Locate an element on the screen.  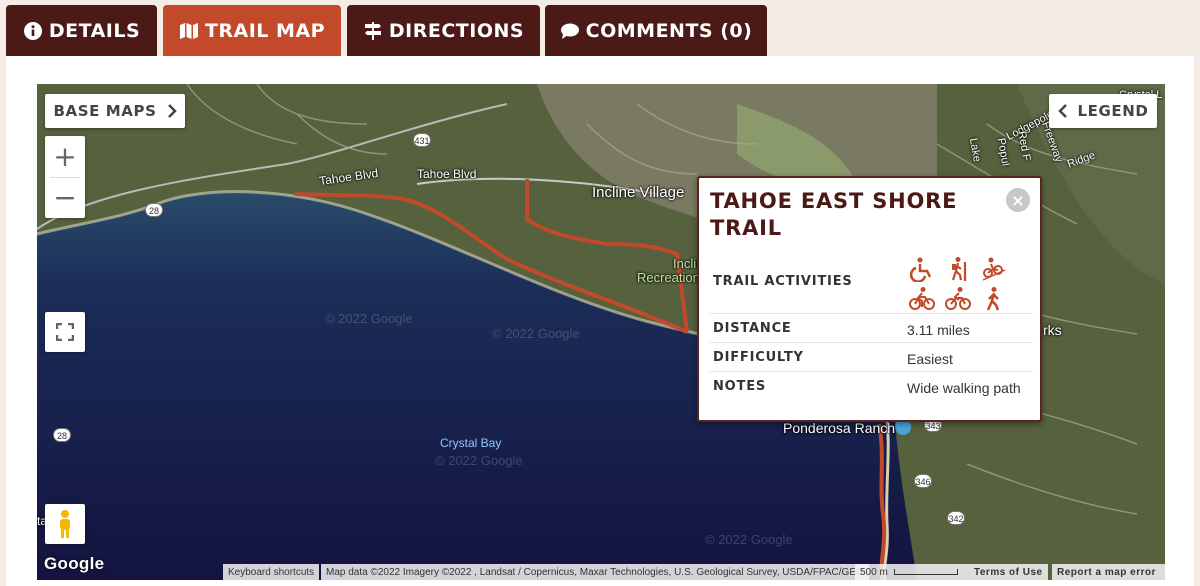
tab-label: DETAILS is located at coordinates (94, 30).